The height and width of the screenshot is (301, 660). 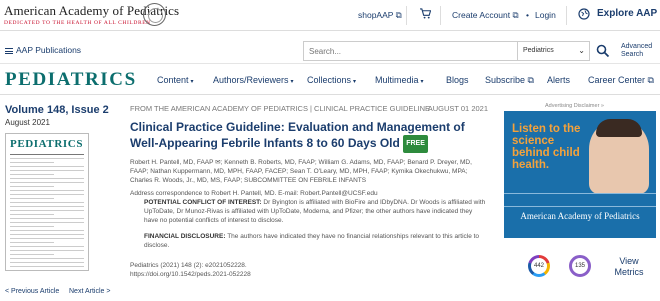 I want to click on explore-aap-link: Explore AAP, so click(x=627, y=13).